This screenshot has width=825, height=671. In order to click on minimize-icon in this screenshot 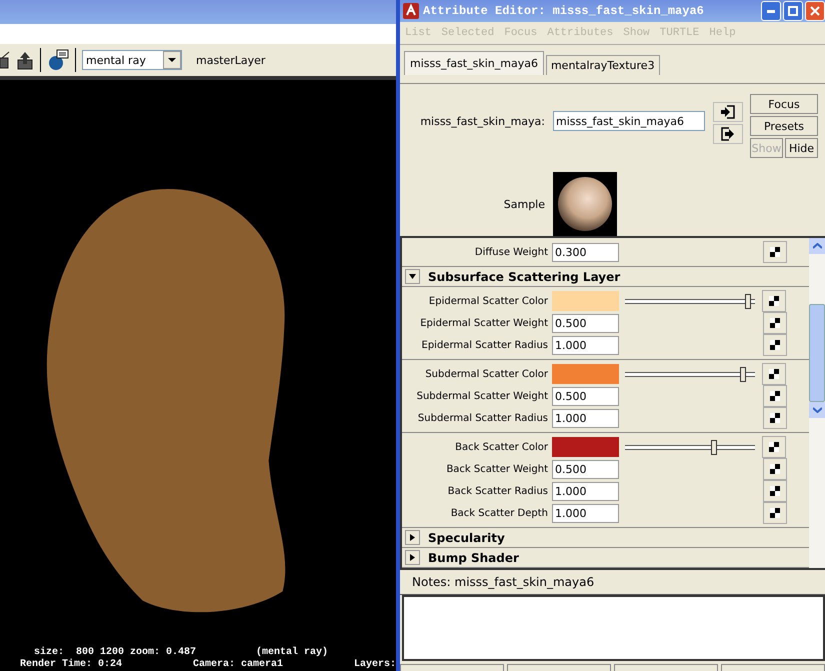, I will do `click(771, 11)`.